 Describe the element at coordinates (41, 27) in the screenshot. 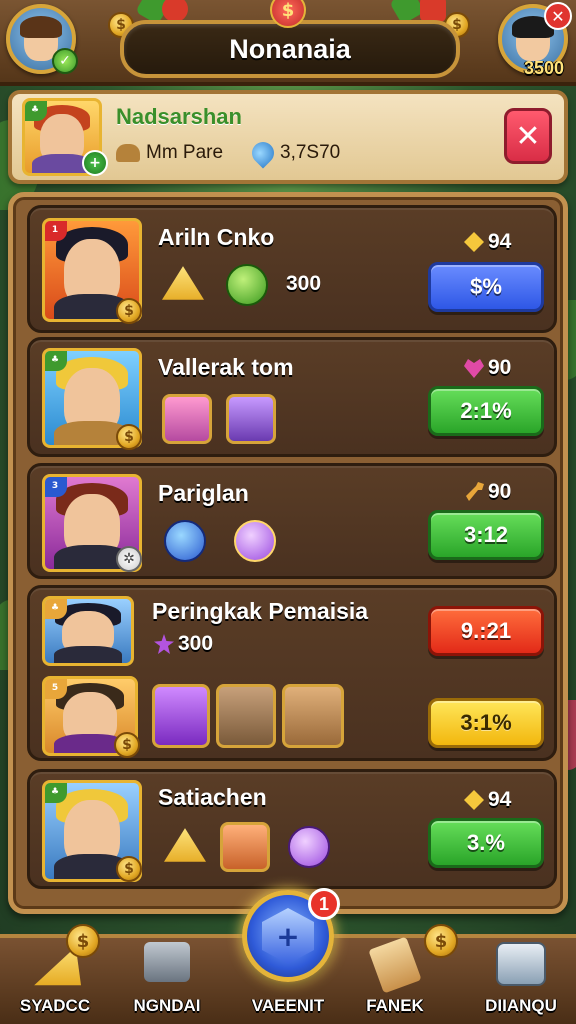

I see `avatar-hair` at that location.